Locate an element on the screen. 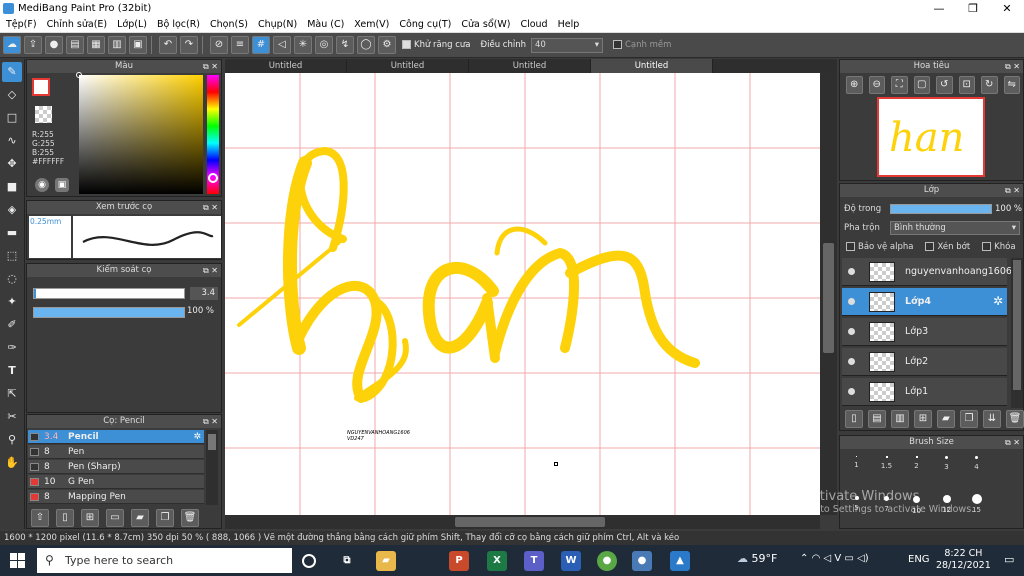 This screenshot has height=576, width=1024. lasso-tool-icon: ◌ is located at coordinates (12, 279).